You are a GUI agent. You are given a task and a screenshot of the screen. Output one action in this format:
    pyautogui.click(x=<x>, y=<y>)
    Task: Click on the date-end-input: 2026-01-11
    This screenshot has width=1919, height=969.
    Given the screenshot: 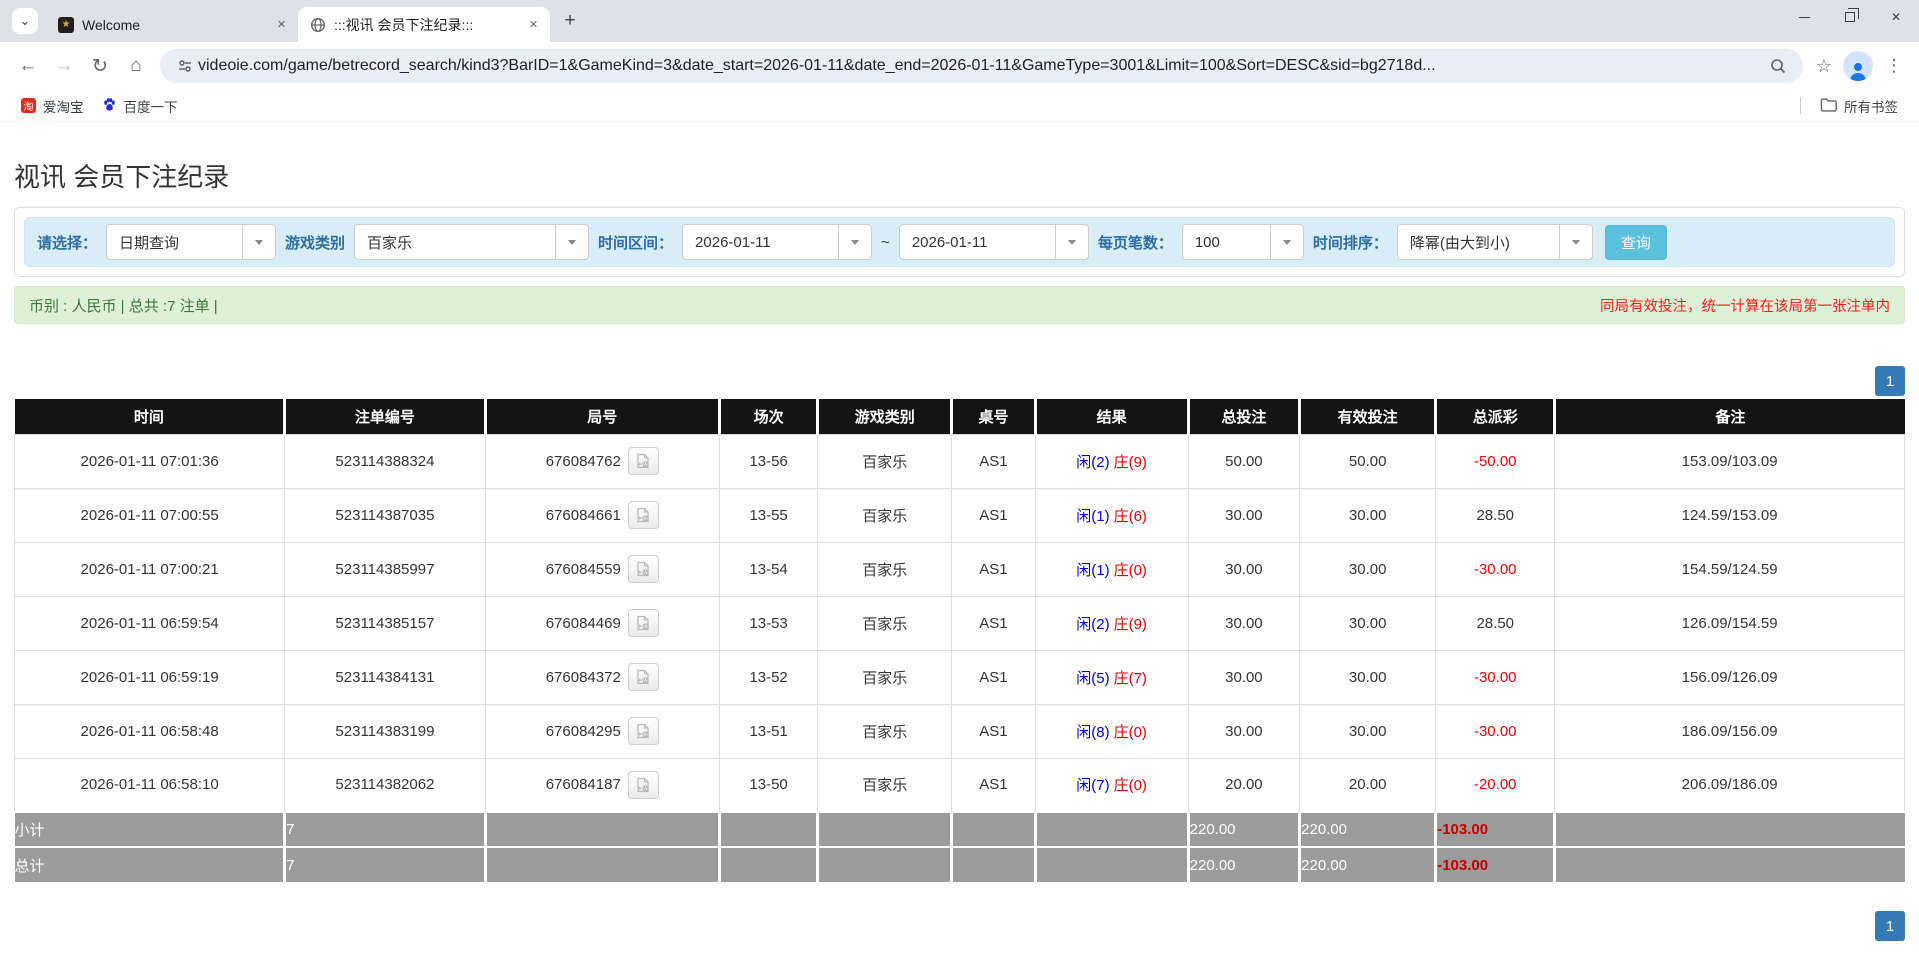 What is the action you would take?
    pyautogui.click(x=993, y=242)
    